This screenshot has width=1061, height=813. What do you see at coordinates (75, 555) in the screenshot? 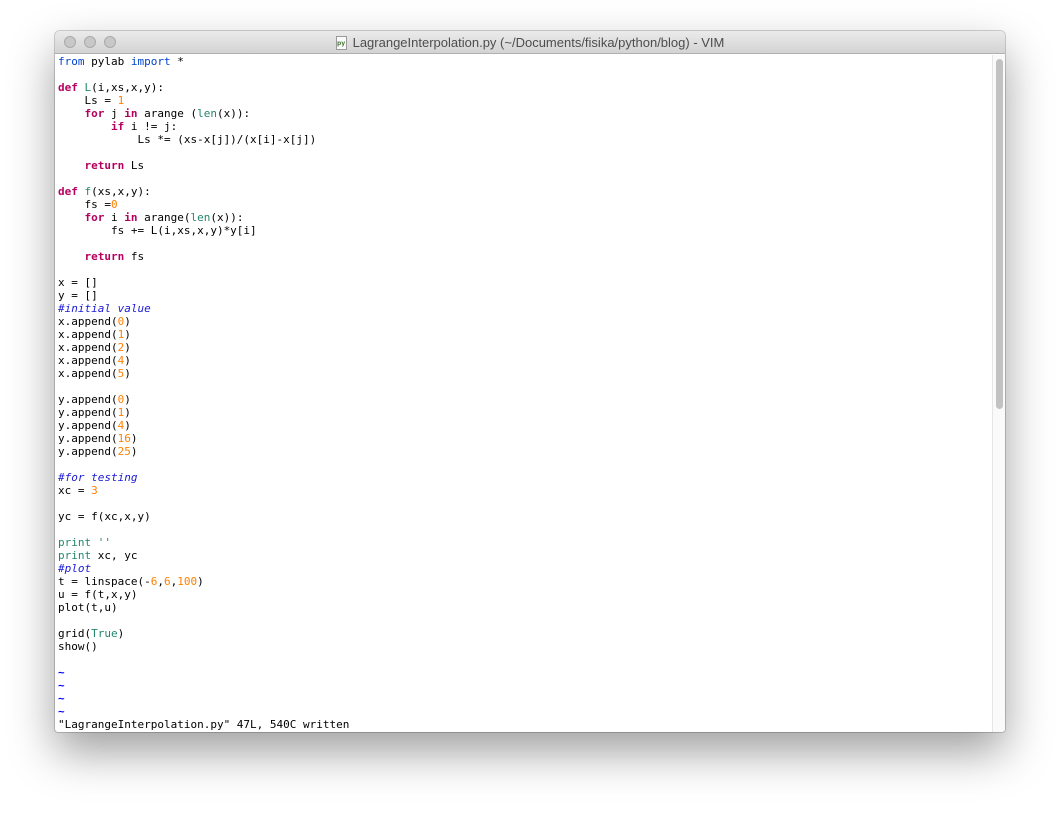
I see `code-token: print` at bounding box center [75, 555].